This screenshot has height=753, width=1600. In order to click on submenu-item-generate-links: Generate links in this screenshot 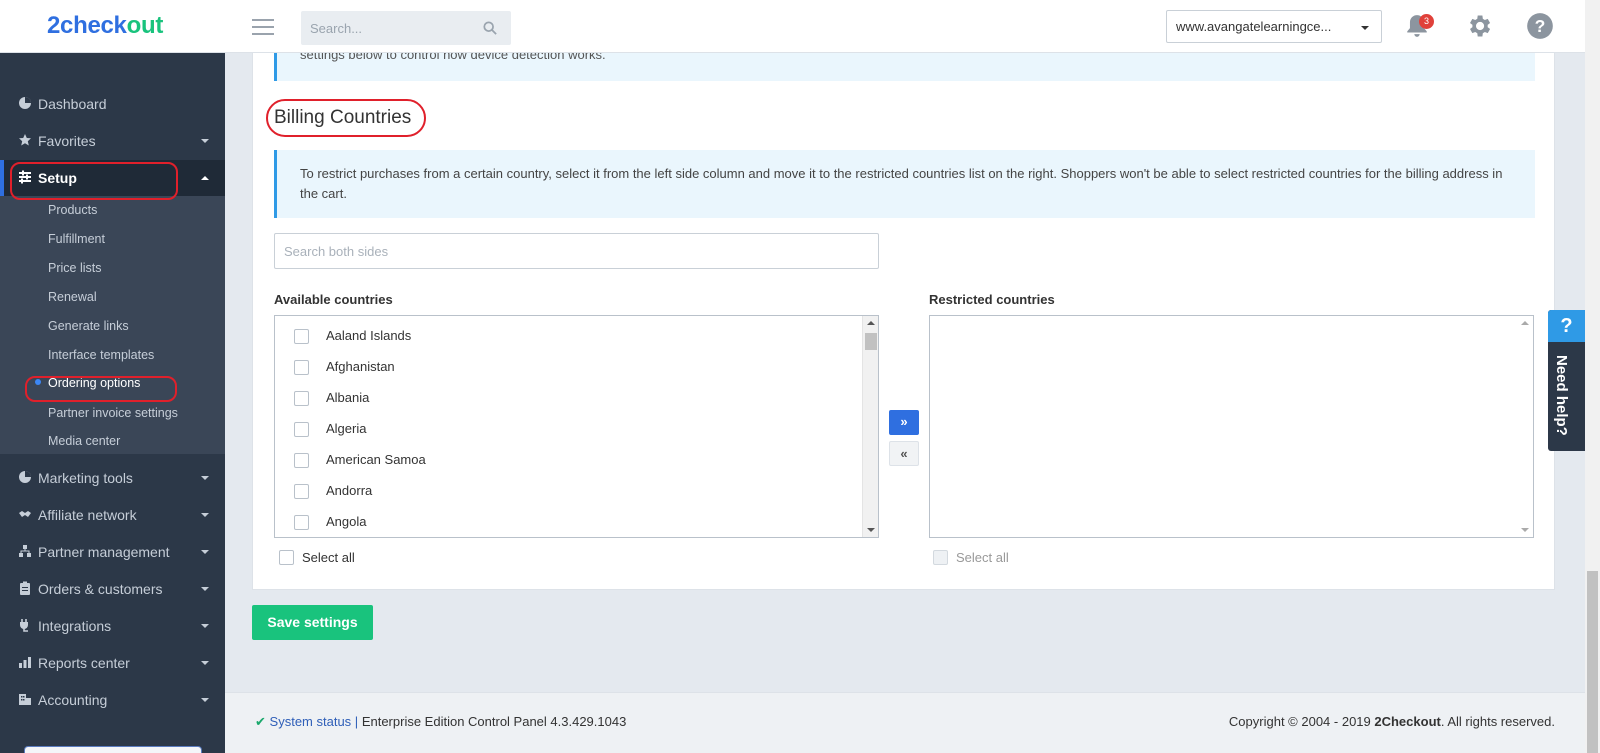, I will do `click(88, 326)`.